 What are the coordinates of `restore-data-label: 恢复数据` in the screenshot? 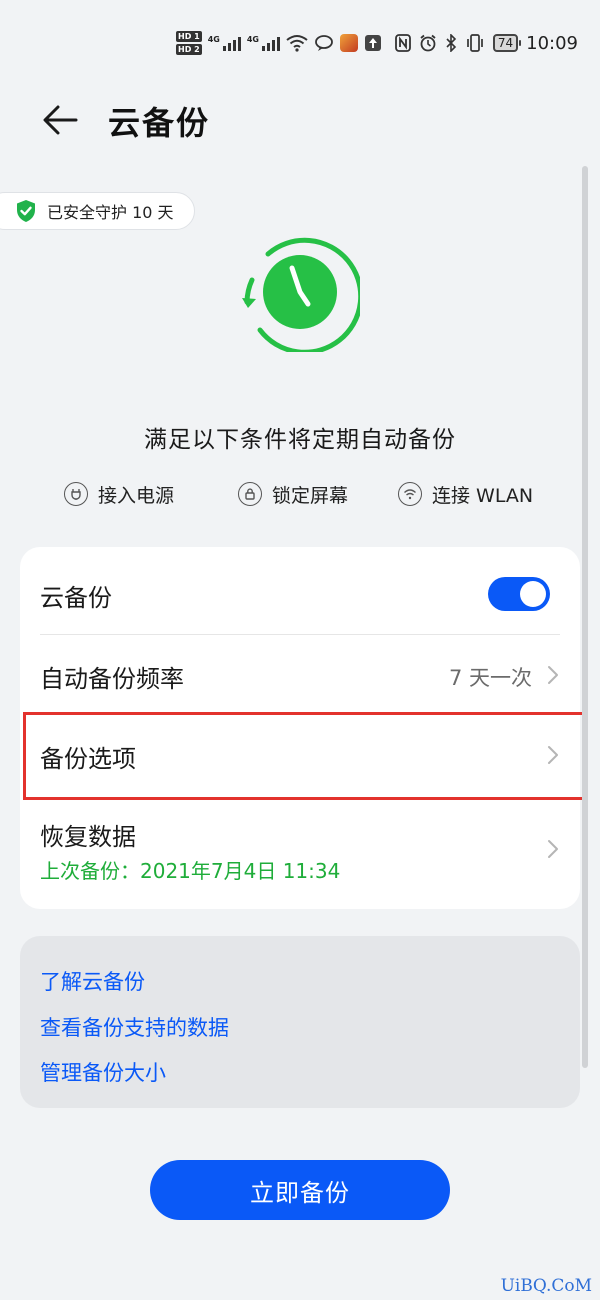 It's located at (88, 837).